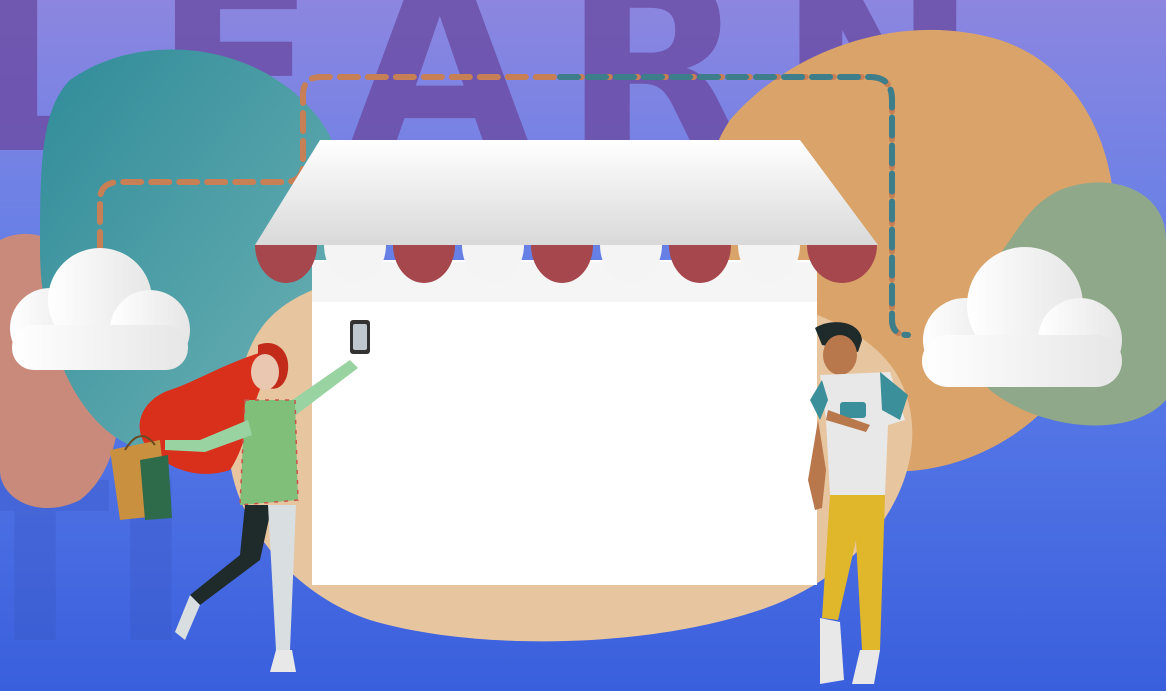 The image size is (1166, 691). What do you see at coordinates (566, 211) in the screenshot?
I see `awning` at bounding box center [566, 211].